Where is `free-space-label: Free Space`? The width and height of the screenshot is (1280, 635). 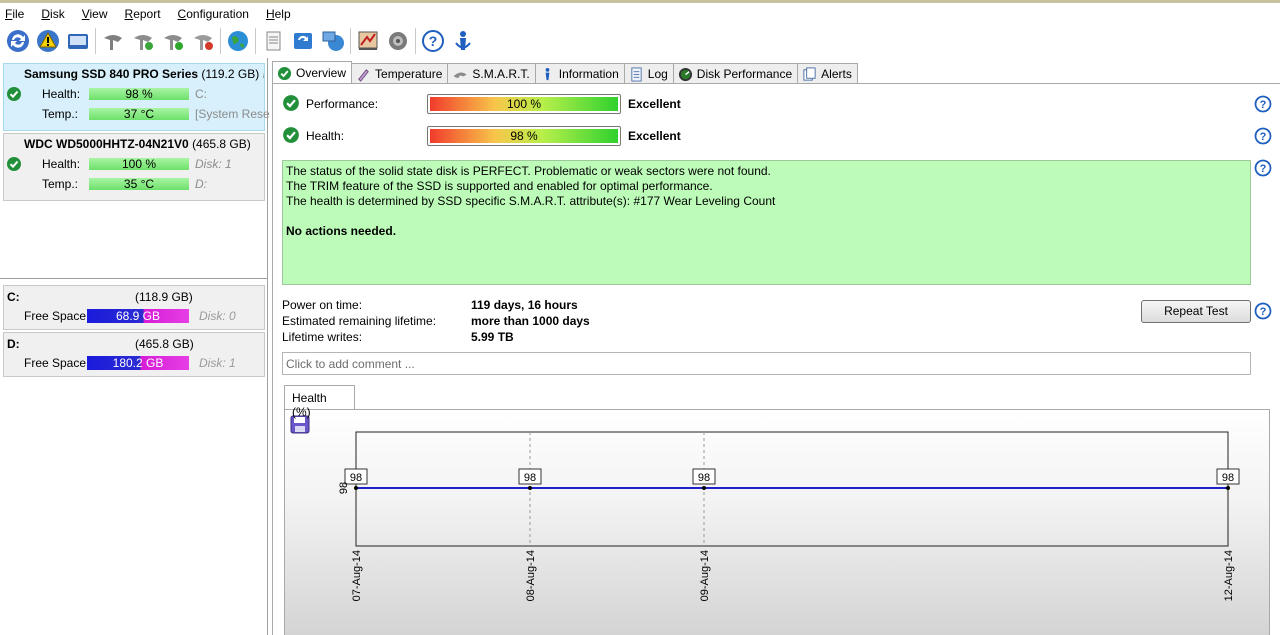
free-space-label: Free Space is located at coordinates (55, 316).